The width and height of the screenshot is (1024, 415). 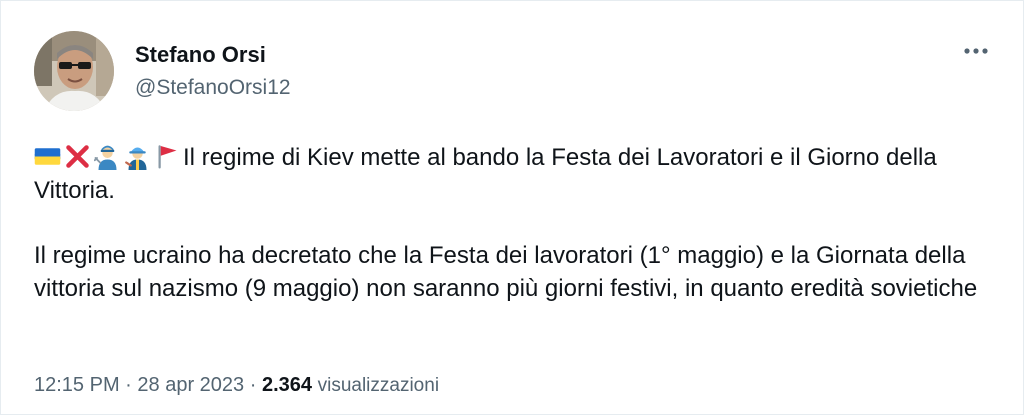 I want to click on more-dots-icon, so click(x=976, y=51).